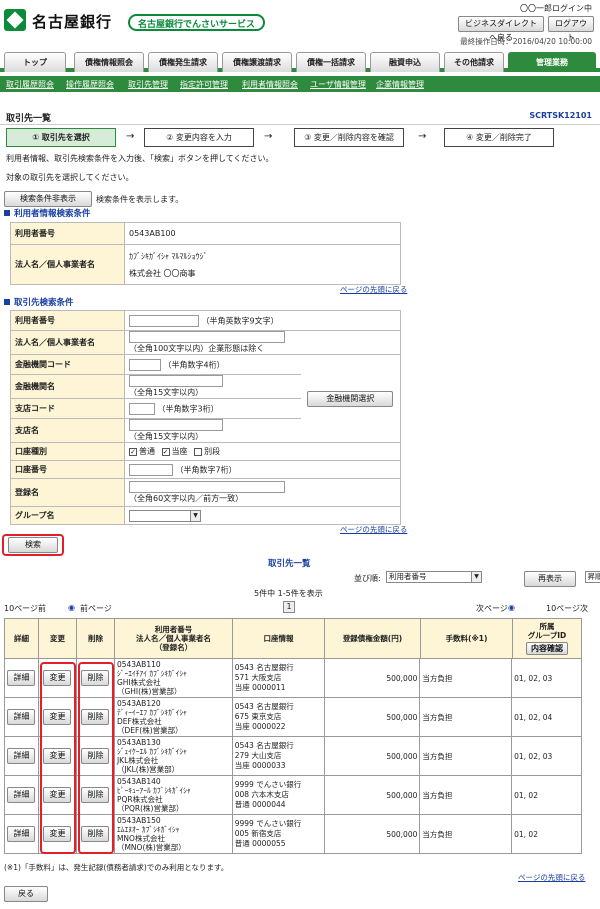 The image size is (600, 909). I want to click on account-type-touza-checkbox: ✓, so click(165, 451).